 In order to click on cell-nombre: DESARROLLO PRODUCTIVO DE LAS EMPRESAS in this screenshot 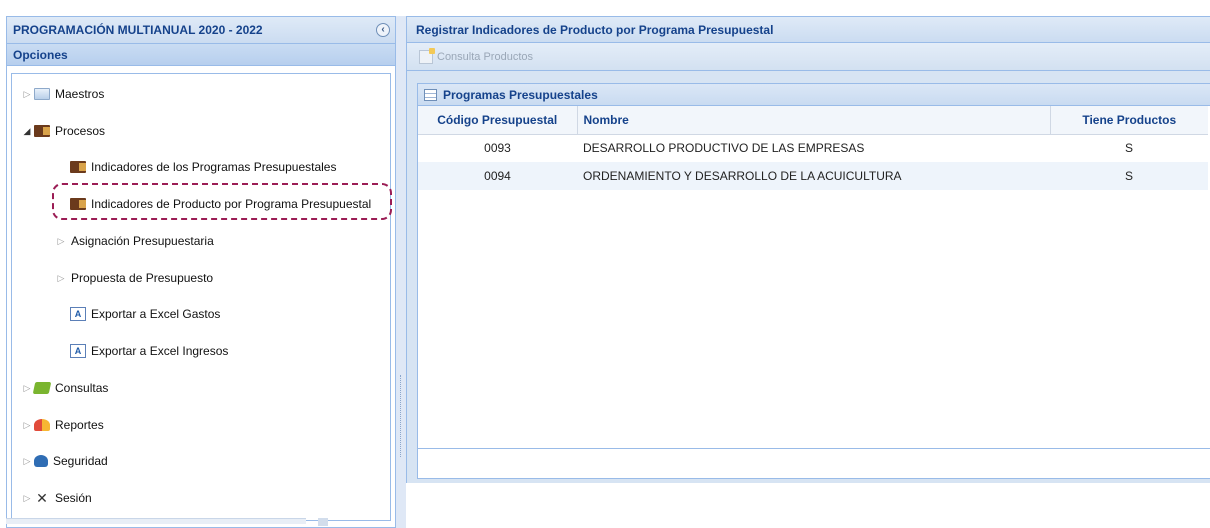, I will do `click(724, 148)`.